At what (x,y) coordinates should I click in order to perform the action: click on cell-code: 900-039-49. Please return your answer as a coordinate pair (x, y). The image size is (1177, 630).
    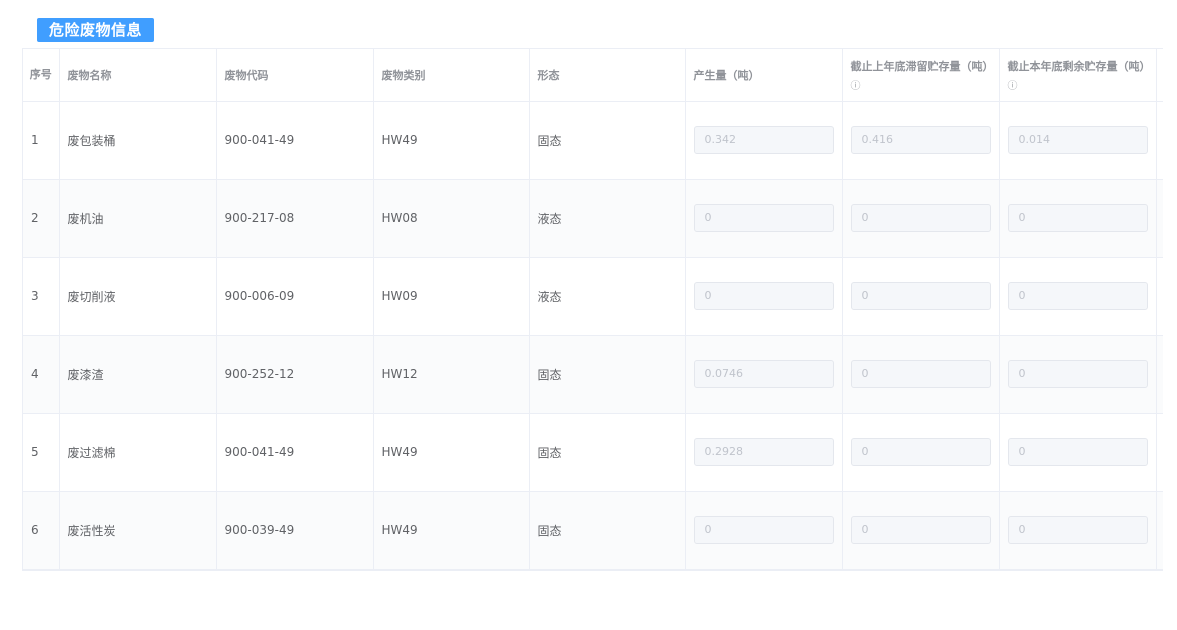
    Looking at the image, I should click on (295, 530).